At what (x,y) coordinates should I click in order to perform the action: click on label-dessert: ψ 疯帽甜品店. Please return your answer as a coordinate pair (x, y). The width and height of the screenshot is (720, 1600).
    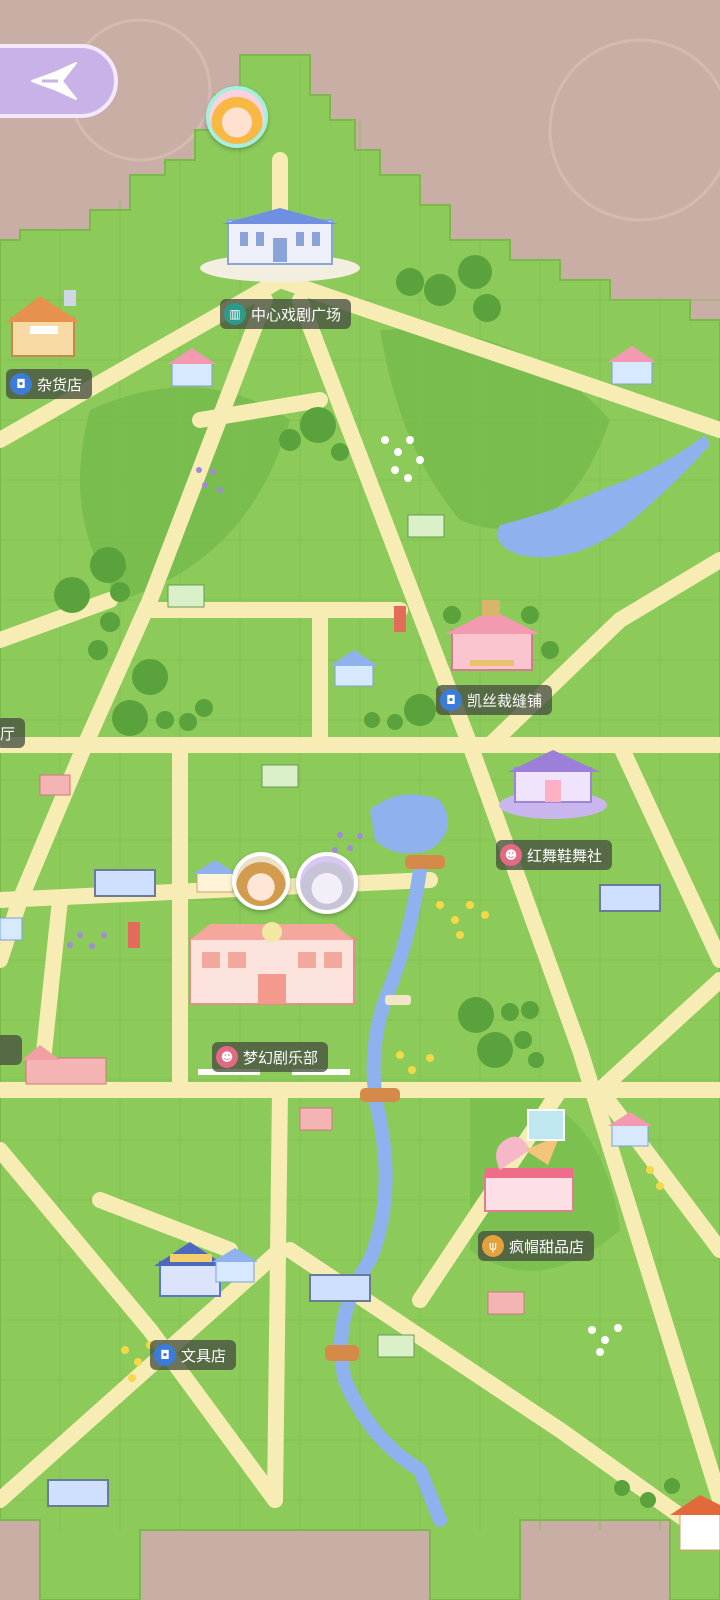
    Looking at the image, I should click on (536, 1246).